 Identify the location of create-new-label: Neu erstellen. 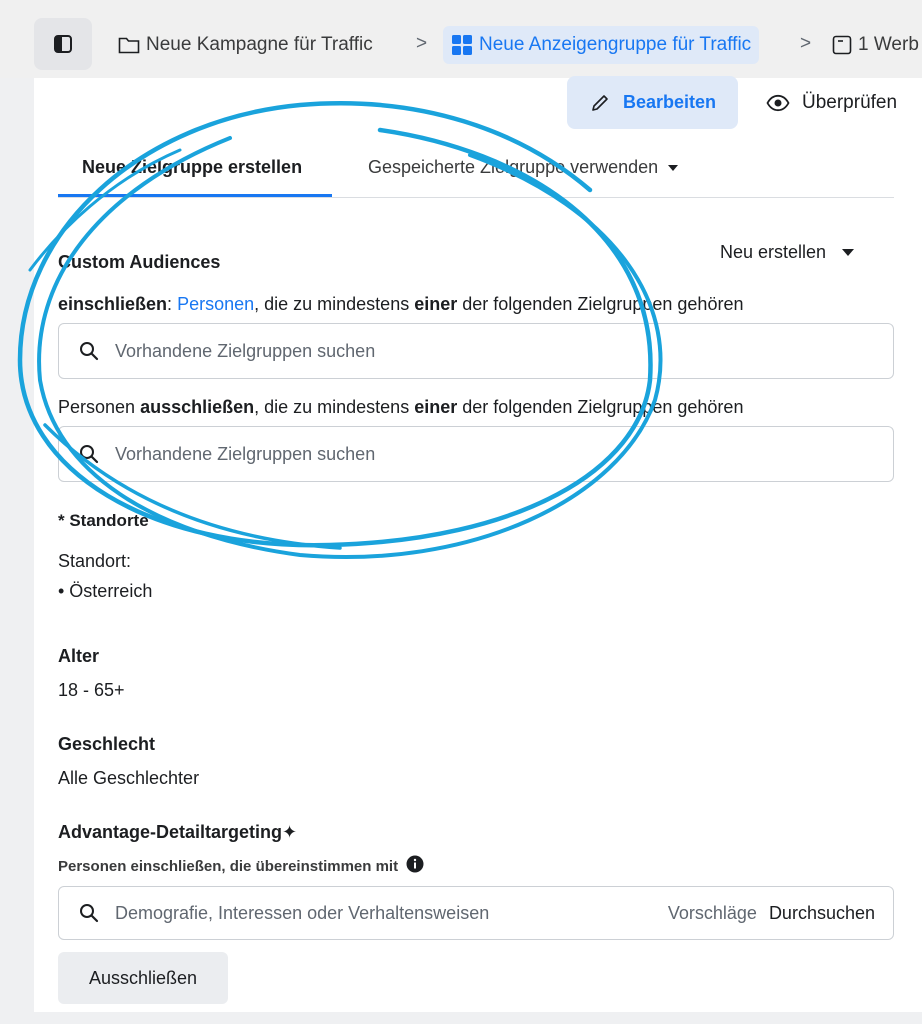
(773, 252).